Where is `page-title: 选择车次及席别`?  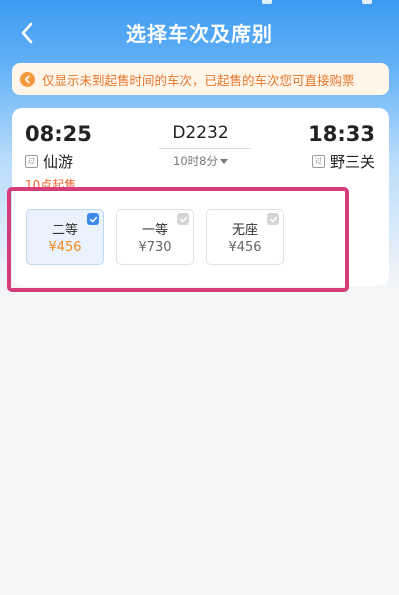 page-title: 选择车次及席别 is located at coordinates (199, 34).